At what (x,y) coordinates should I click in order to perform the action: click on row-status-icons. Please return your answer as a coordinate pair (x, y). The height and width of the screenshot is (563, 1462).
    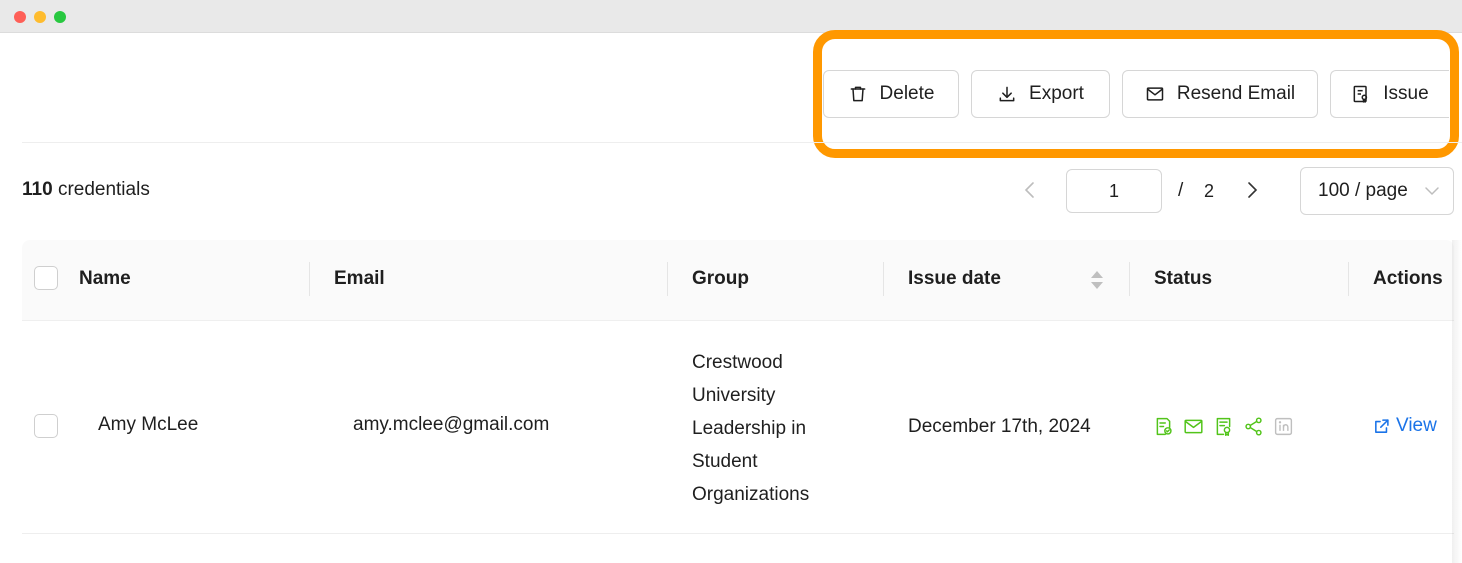
    Looking at the image, I should click on (1223, 426).